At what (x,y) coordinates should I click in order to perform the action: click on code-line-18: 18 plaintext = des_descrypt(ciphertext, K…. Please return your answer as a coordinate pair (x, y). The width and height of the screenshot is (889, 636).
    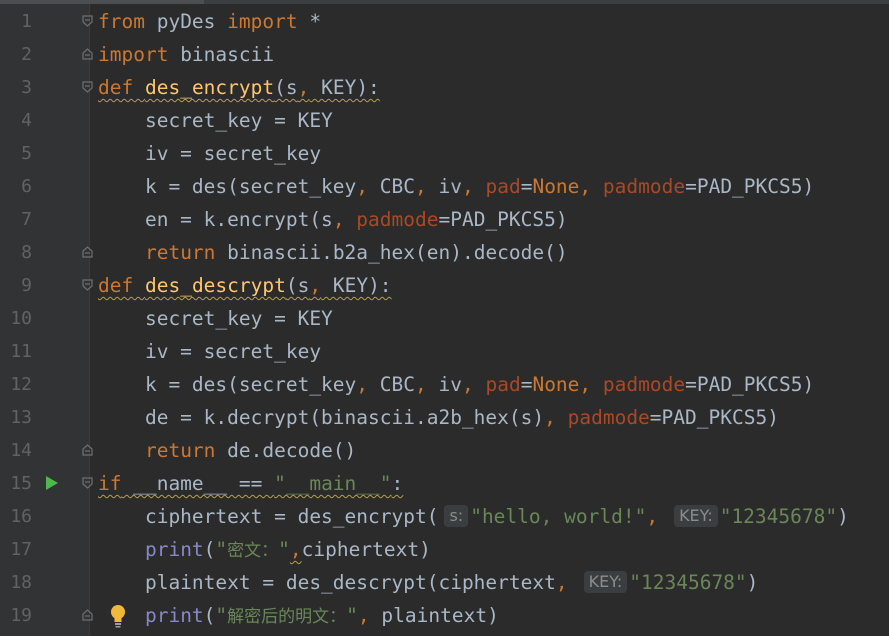
    Looking at the image, I should click on (444, 582).